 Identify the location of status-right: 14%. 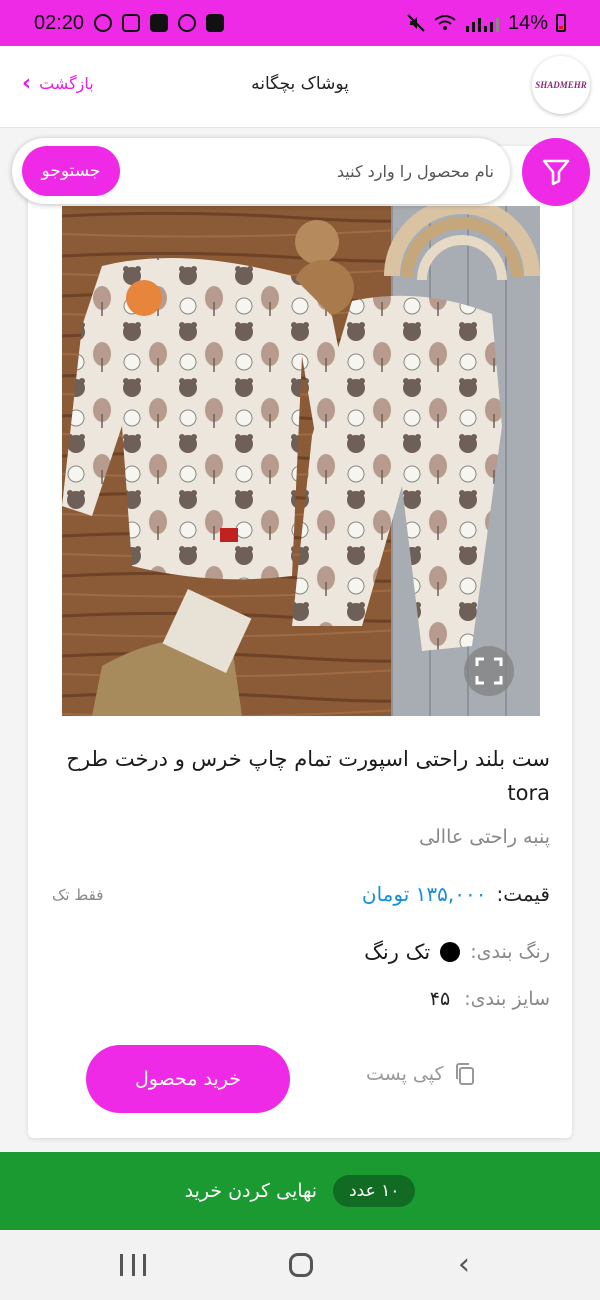
(486, 23).